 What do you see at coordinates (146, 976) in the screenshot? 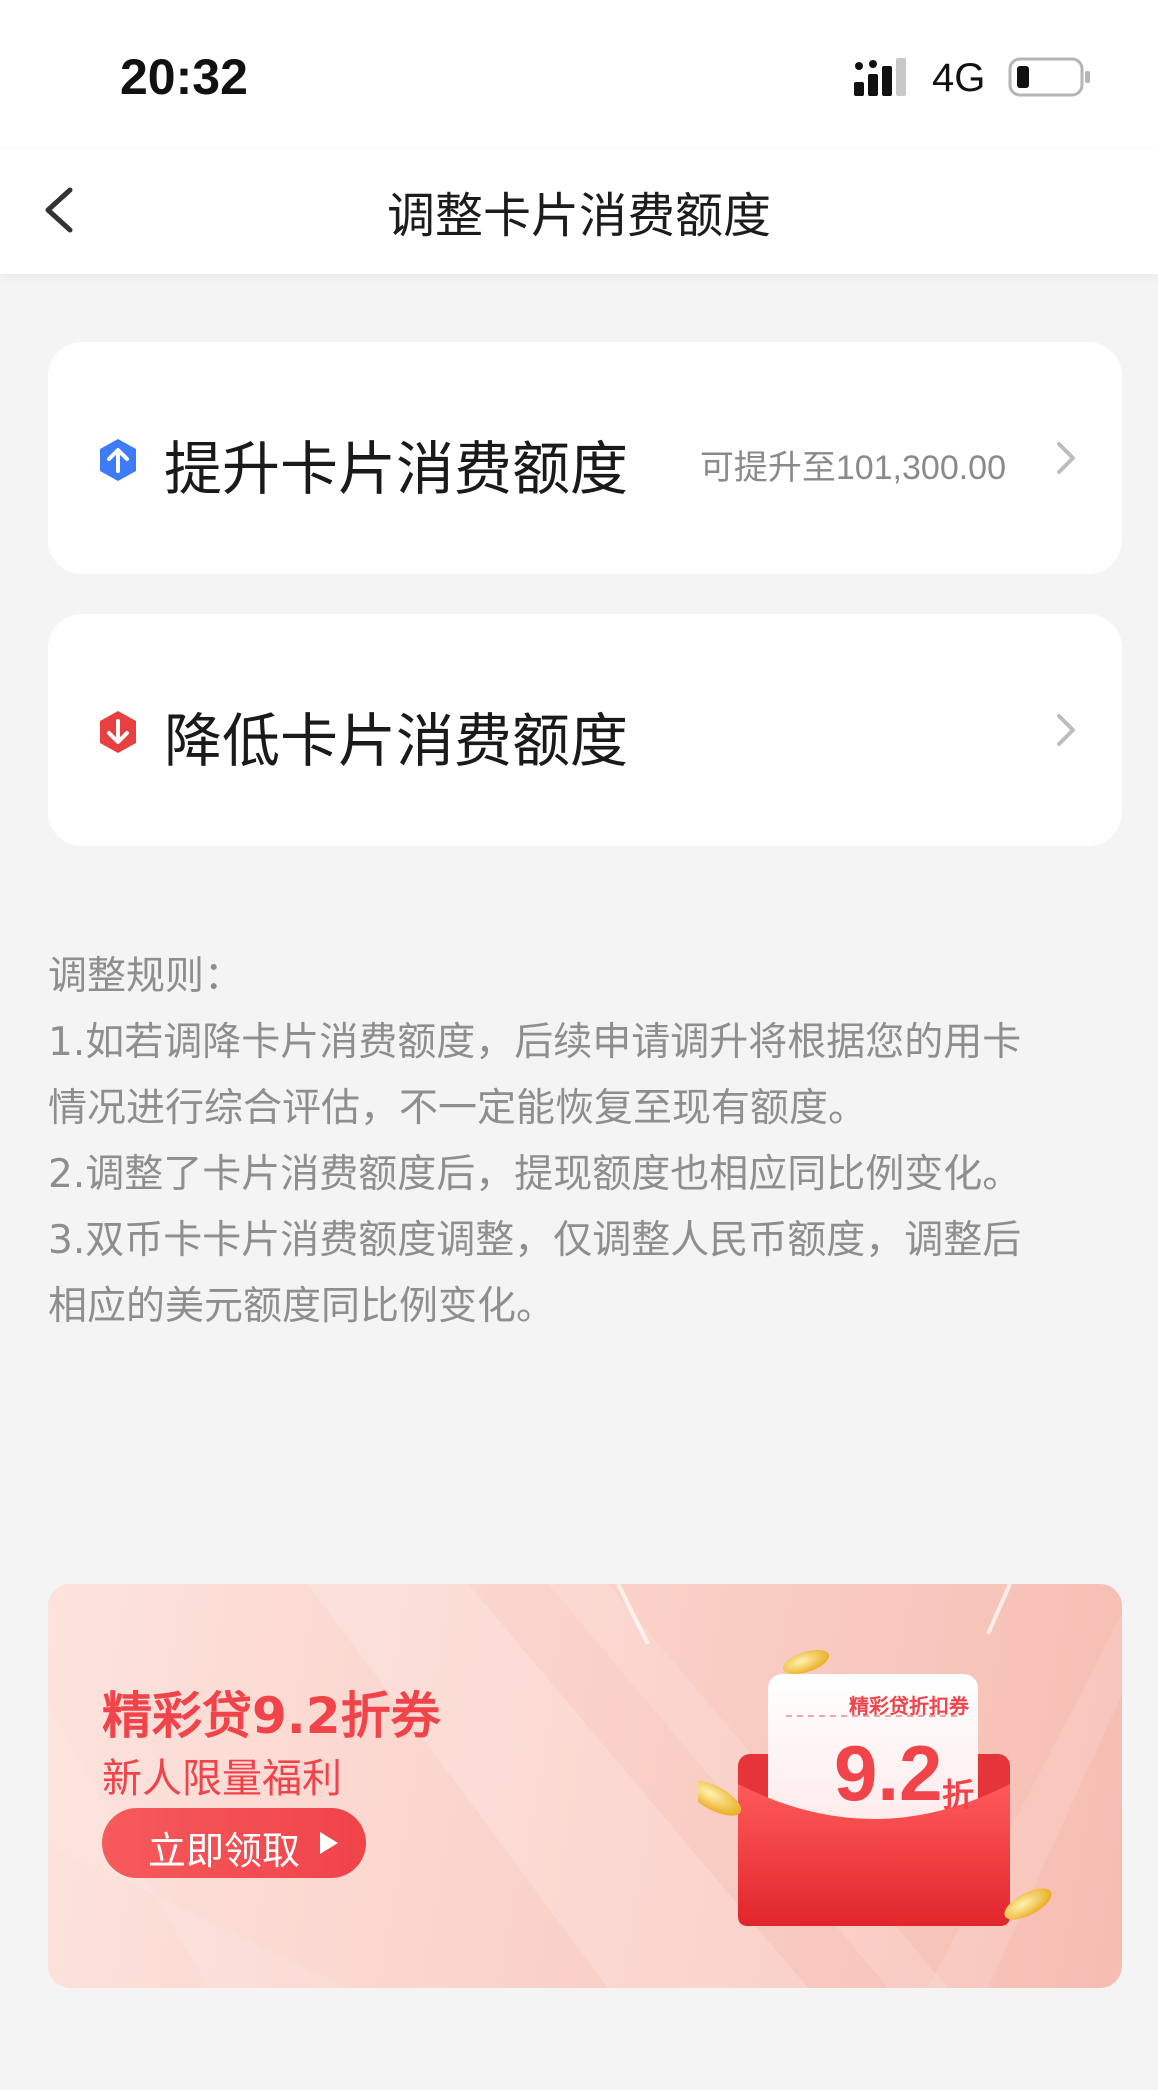
I see `rules-heading: 调整规则：` at bounding box center [146, 976].